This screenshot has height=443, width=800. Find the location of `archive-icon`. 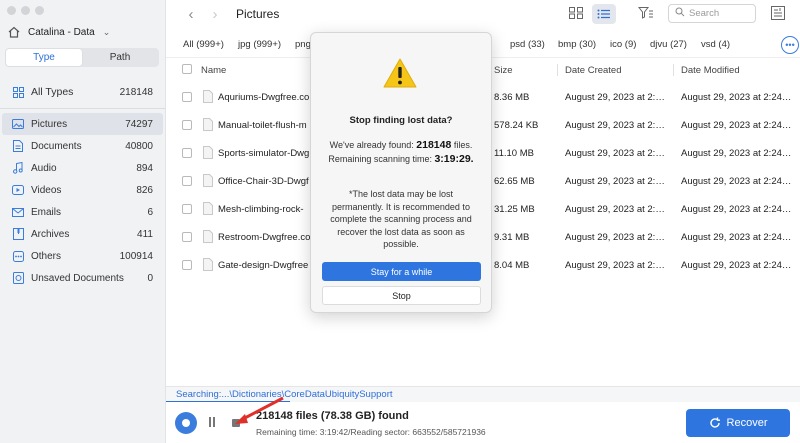

archive-icon is located at coordinates (18, 234).